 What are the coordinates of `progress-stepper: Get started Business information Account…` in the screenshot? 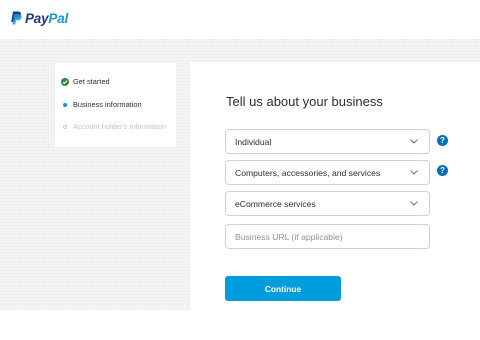 It's located at (115, 105).